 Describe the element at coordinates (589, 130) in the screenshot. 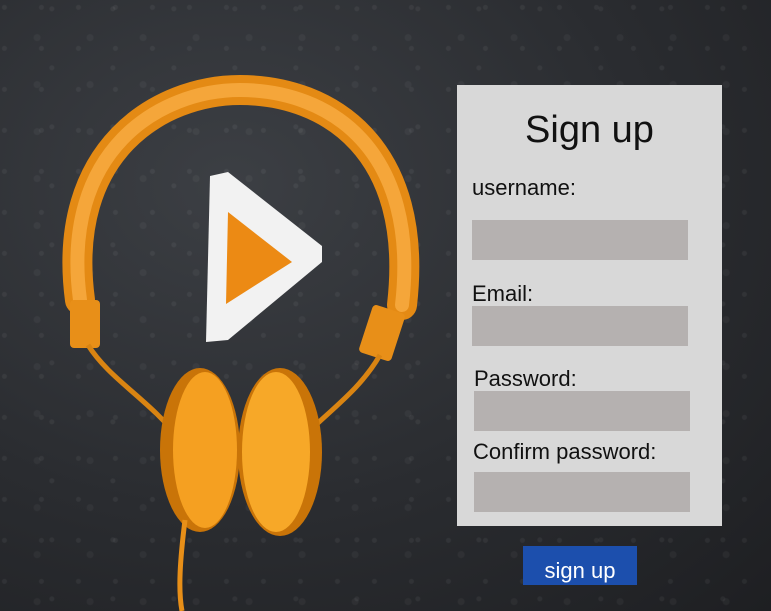

I see `form-title: Sign up` at that location.